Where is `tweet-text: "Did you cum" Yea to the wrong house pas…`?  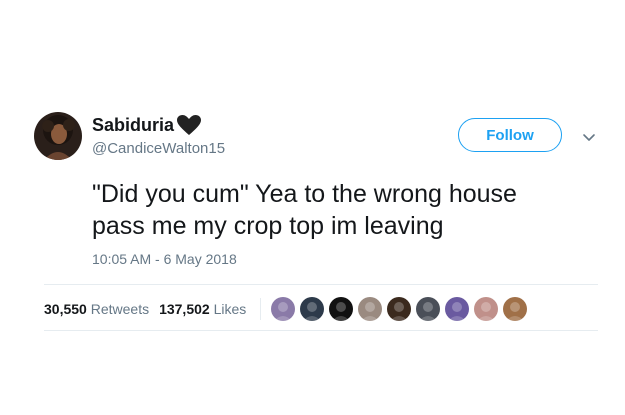
tweet-text: "Did you cum" Yea to the wrong house pas… is located at coordinates (352, 210).